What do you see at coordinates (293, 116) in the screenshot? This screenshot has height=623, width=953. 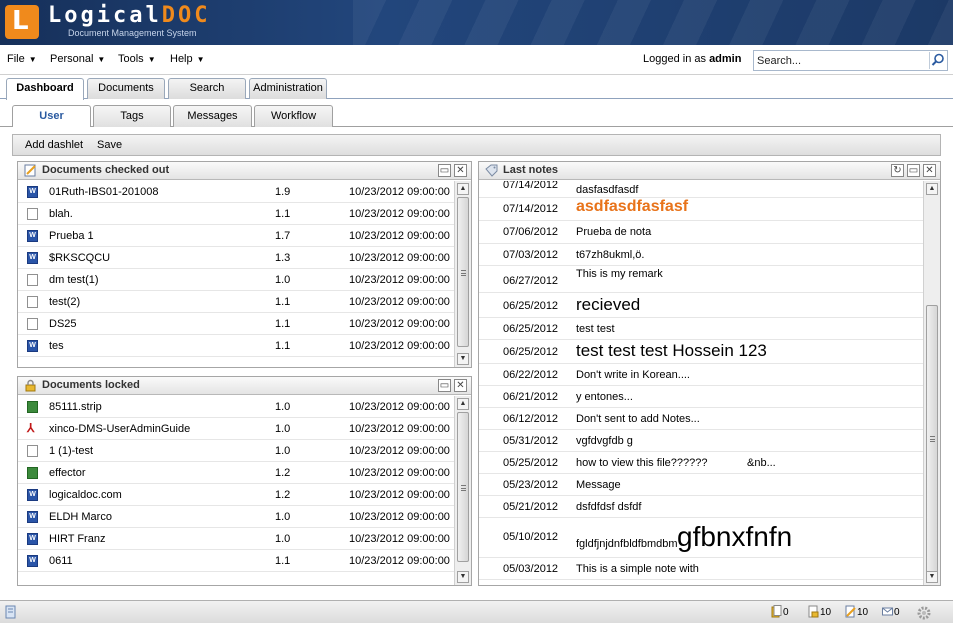 I see `tab-workflow: Workflow` at bounding box center [293, 116].